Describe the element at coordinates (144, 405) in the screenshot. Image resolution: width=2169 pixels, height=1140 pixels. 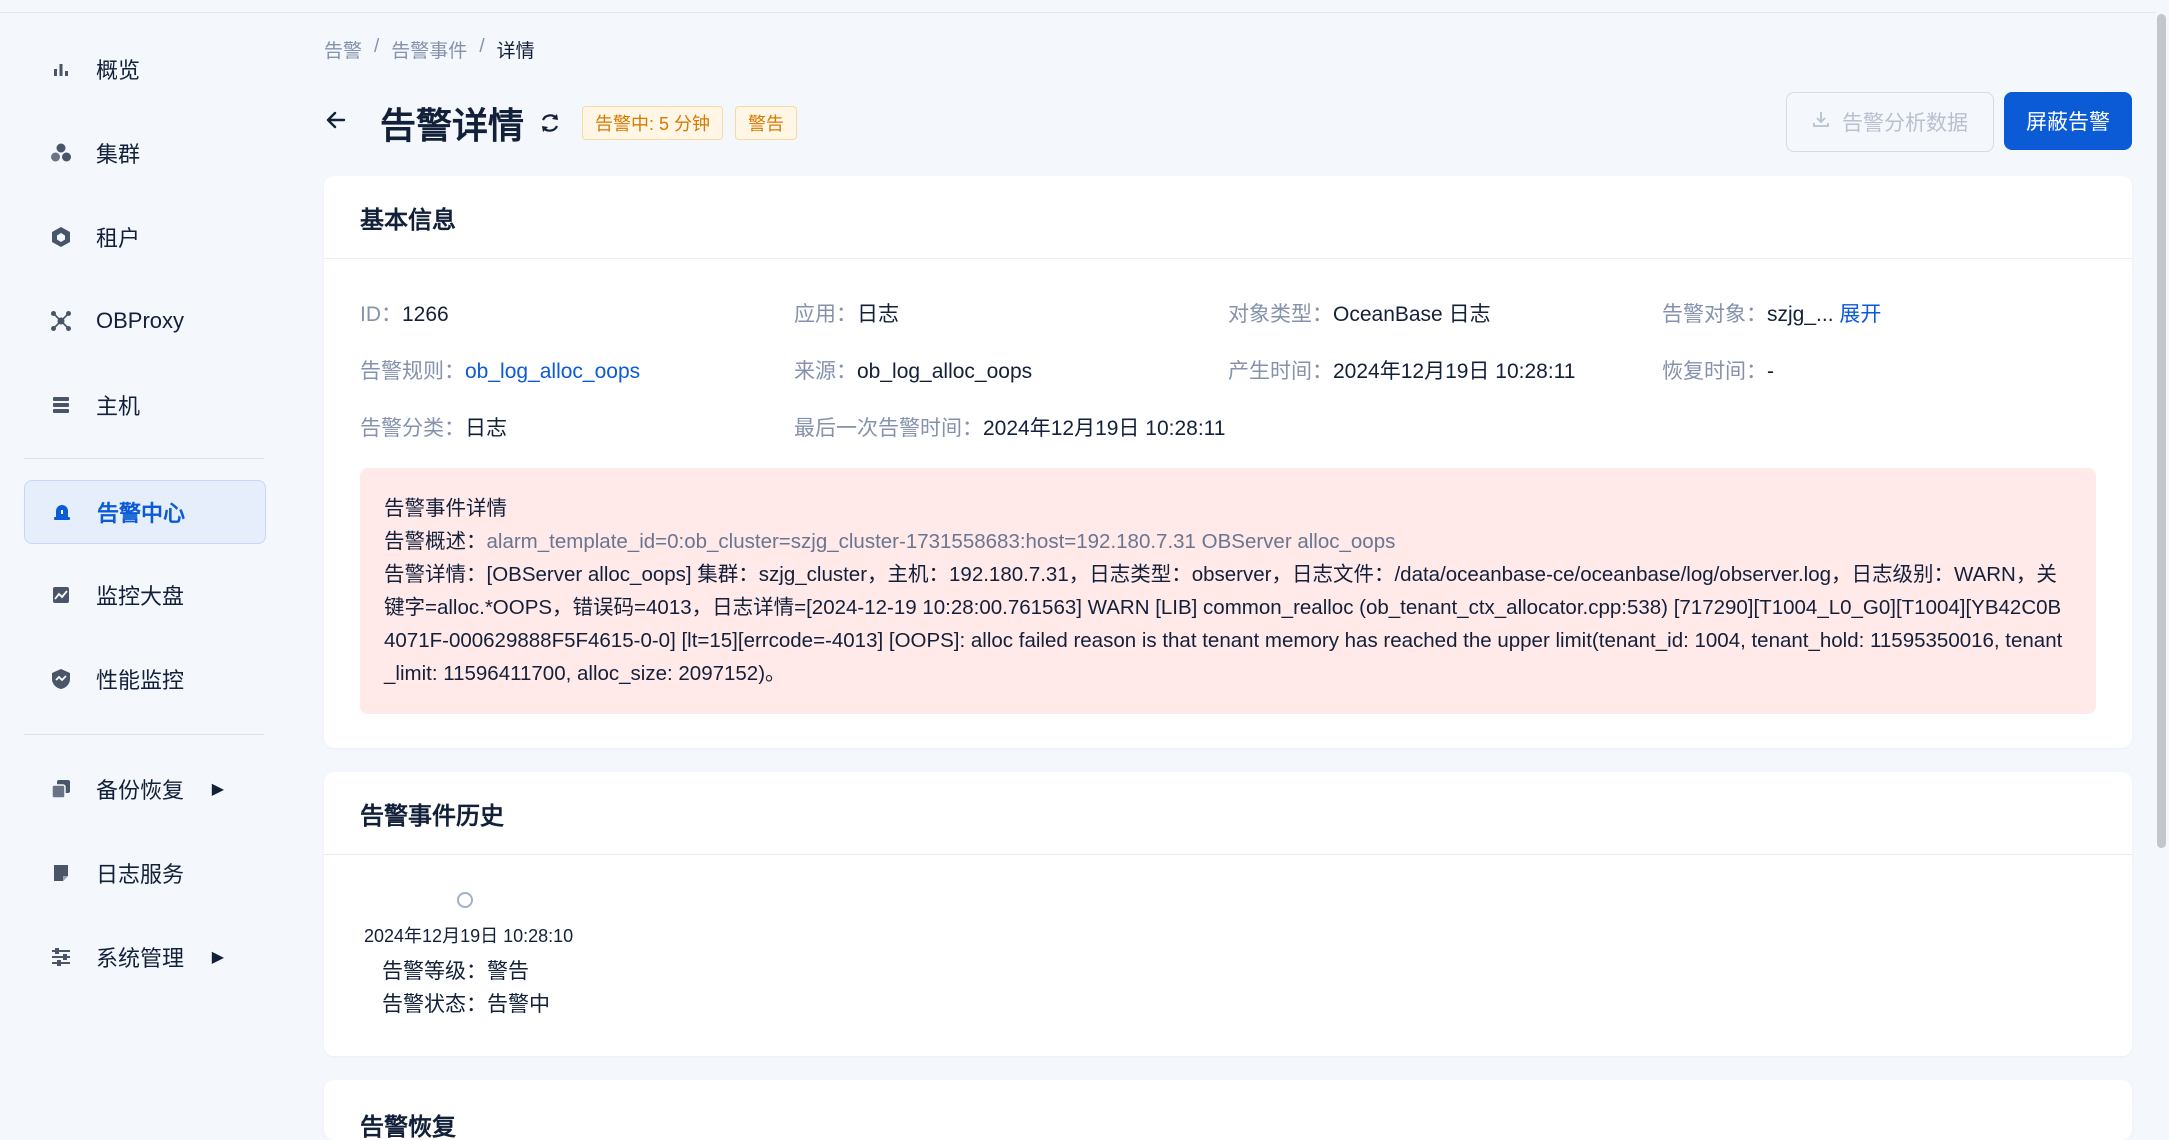
I see `sidebar-item-host: 主机` at that location.